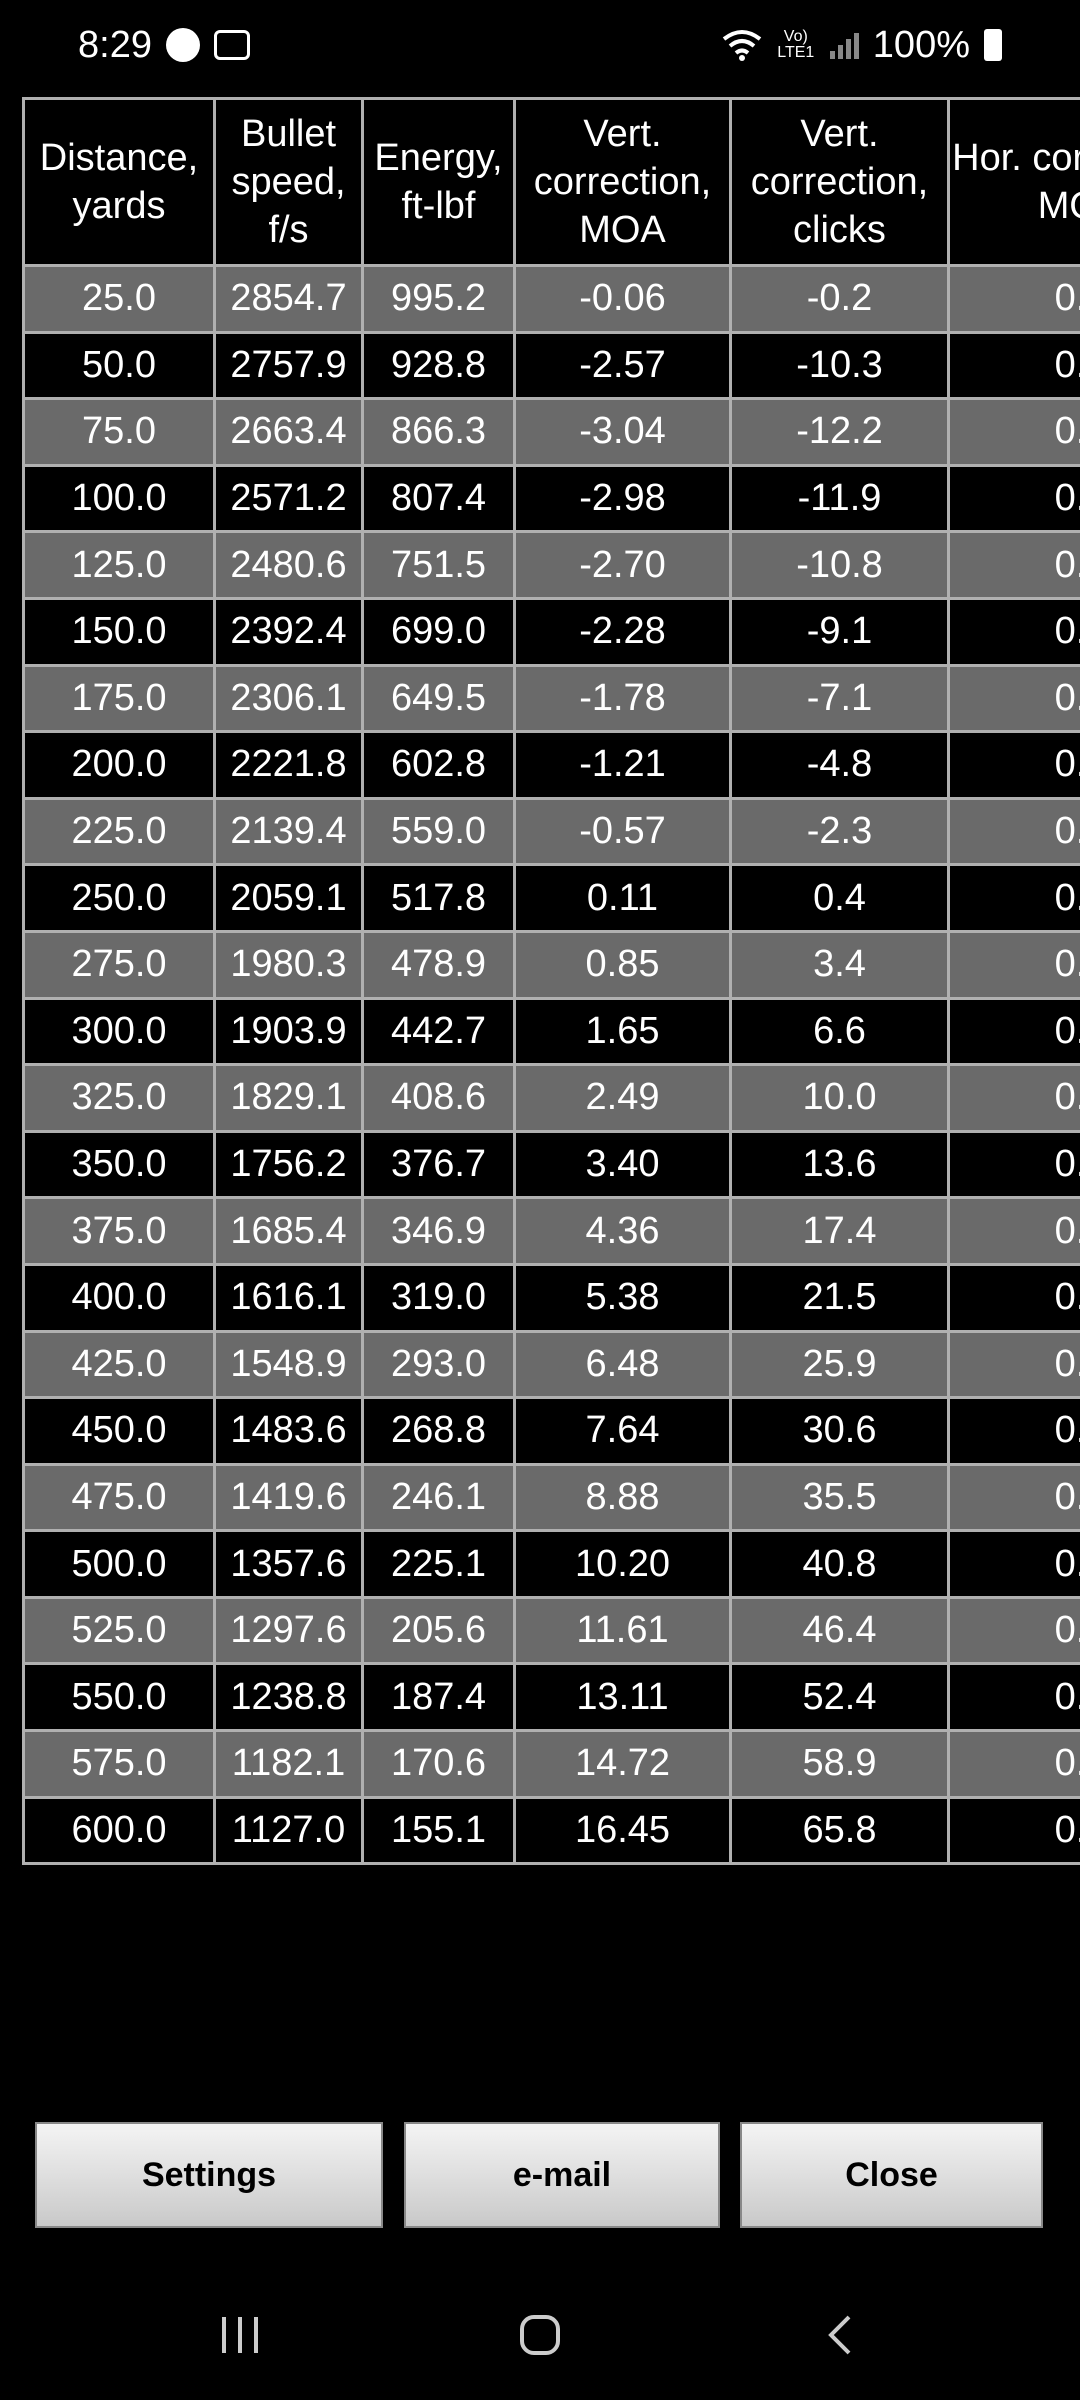 The image size is (1080, 2400). Describe the element at coordinates (891, 2175) in the screenshot. I see `close-button: Close` at that location.